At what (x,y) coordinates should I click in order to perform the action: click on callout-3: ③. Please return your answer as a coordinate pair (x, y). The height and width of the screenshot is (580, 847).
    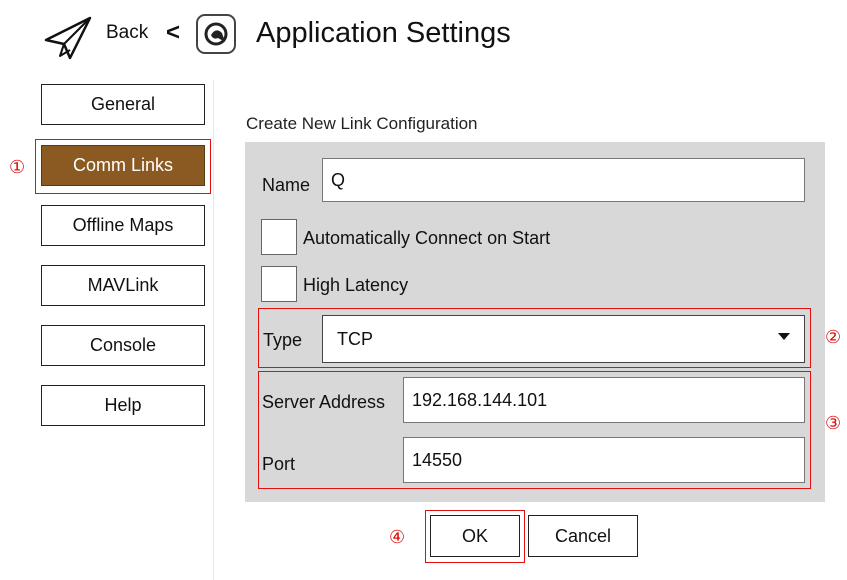
    Looking at the image, I should click on (833, 423).